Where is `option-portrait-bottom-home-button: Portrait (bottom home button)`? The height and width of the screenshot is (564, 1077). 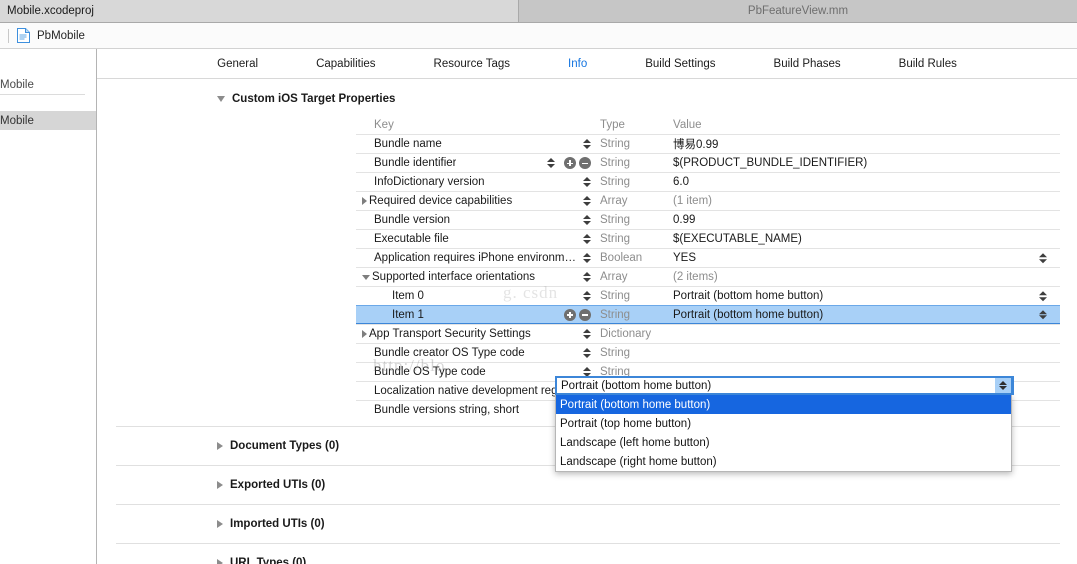 option-portrait-bottom-home-button: Portrait (bottom home button) is located at coordinates (783, 404).